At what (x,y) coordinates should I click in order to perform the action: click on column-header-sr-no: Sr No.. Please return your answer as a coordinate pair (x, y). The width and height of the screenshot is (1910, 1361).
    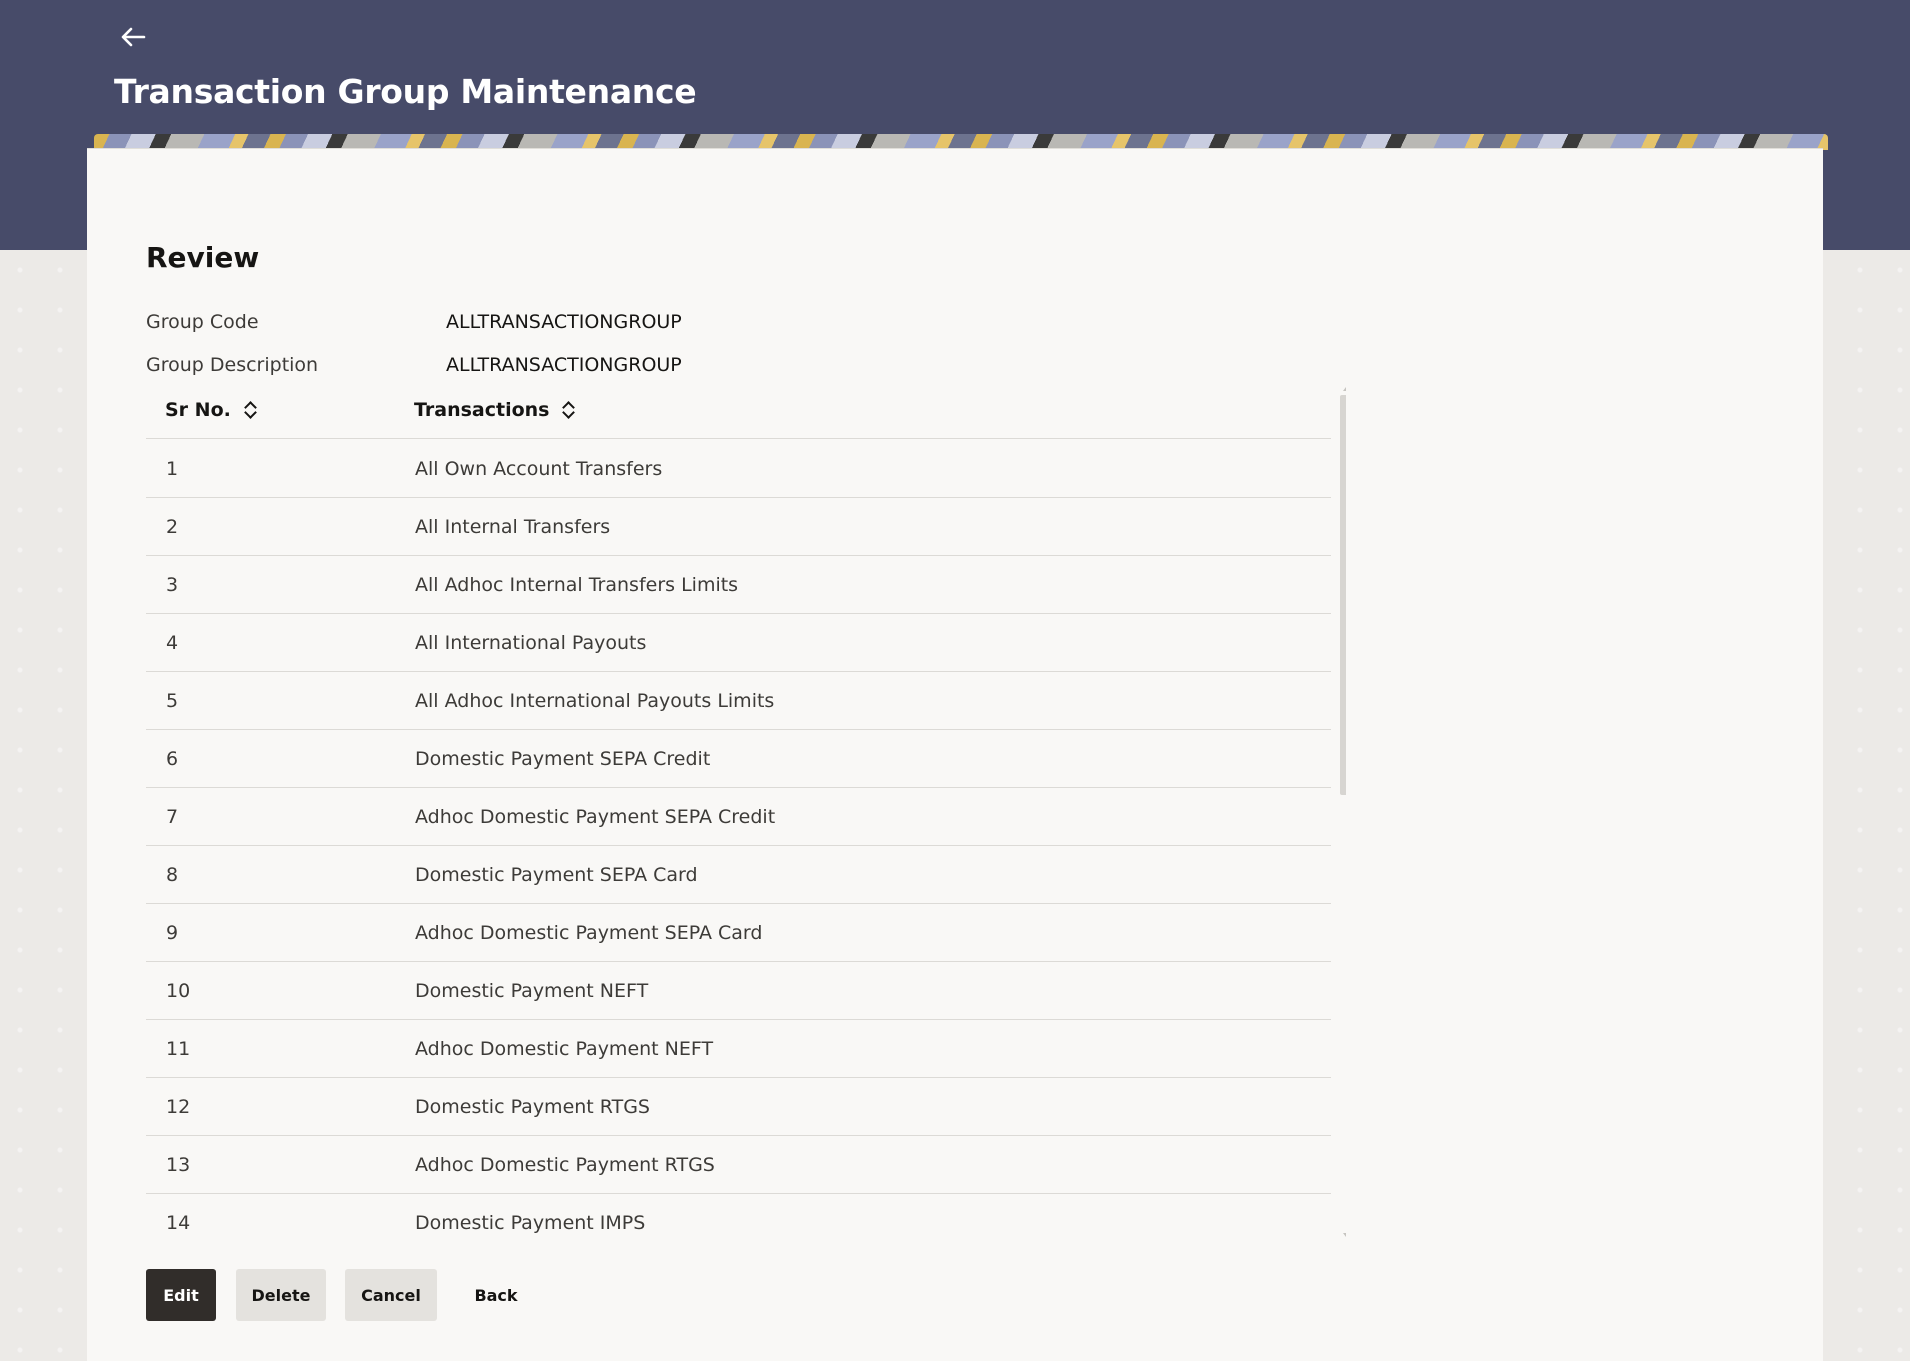
    Looking at the image, I should click on (211, 410).